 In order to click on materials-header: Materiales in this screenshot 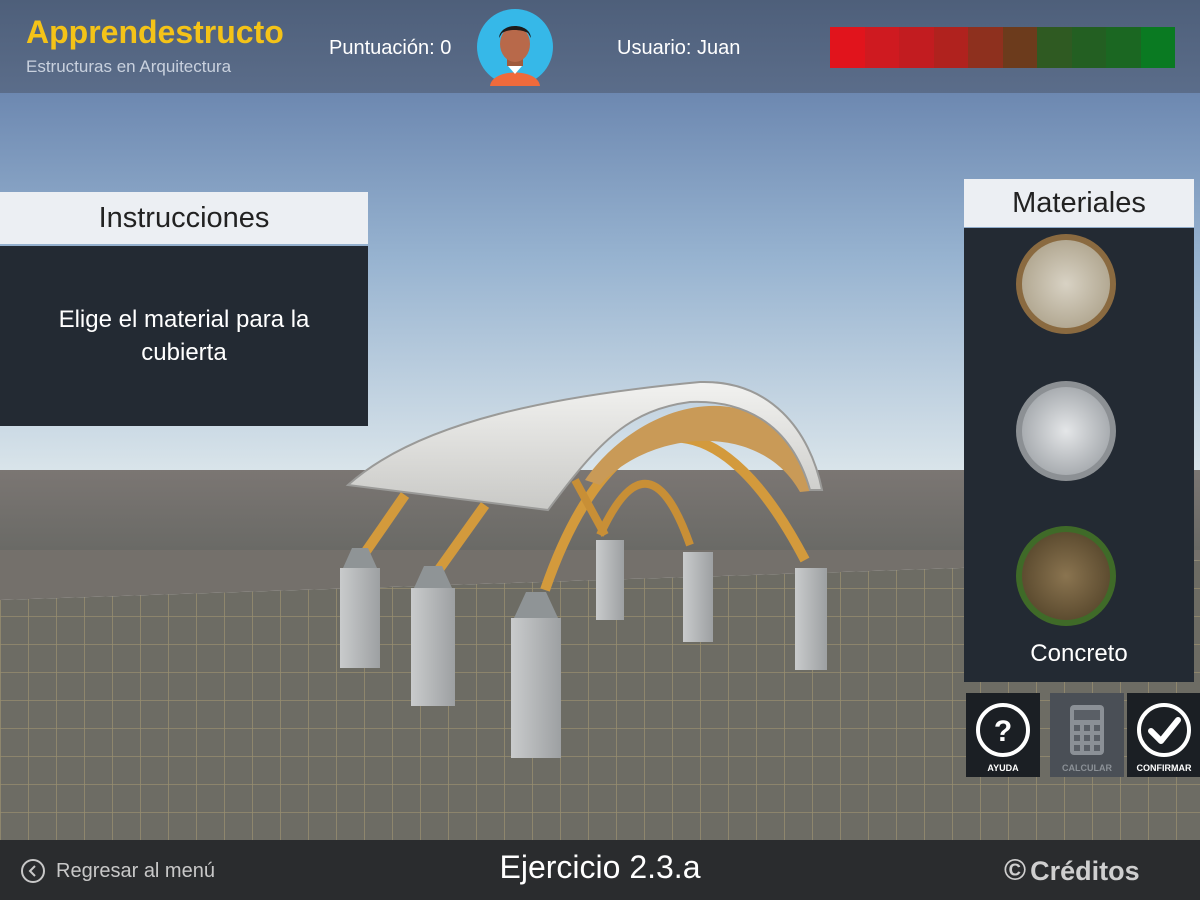, I will do `click(1079, 203)`.